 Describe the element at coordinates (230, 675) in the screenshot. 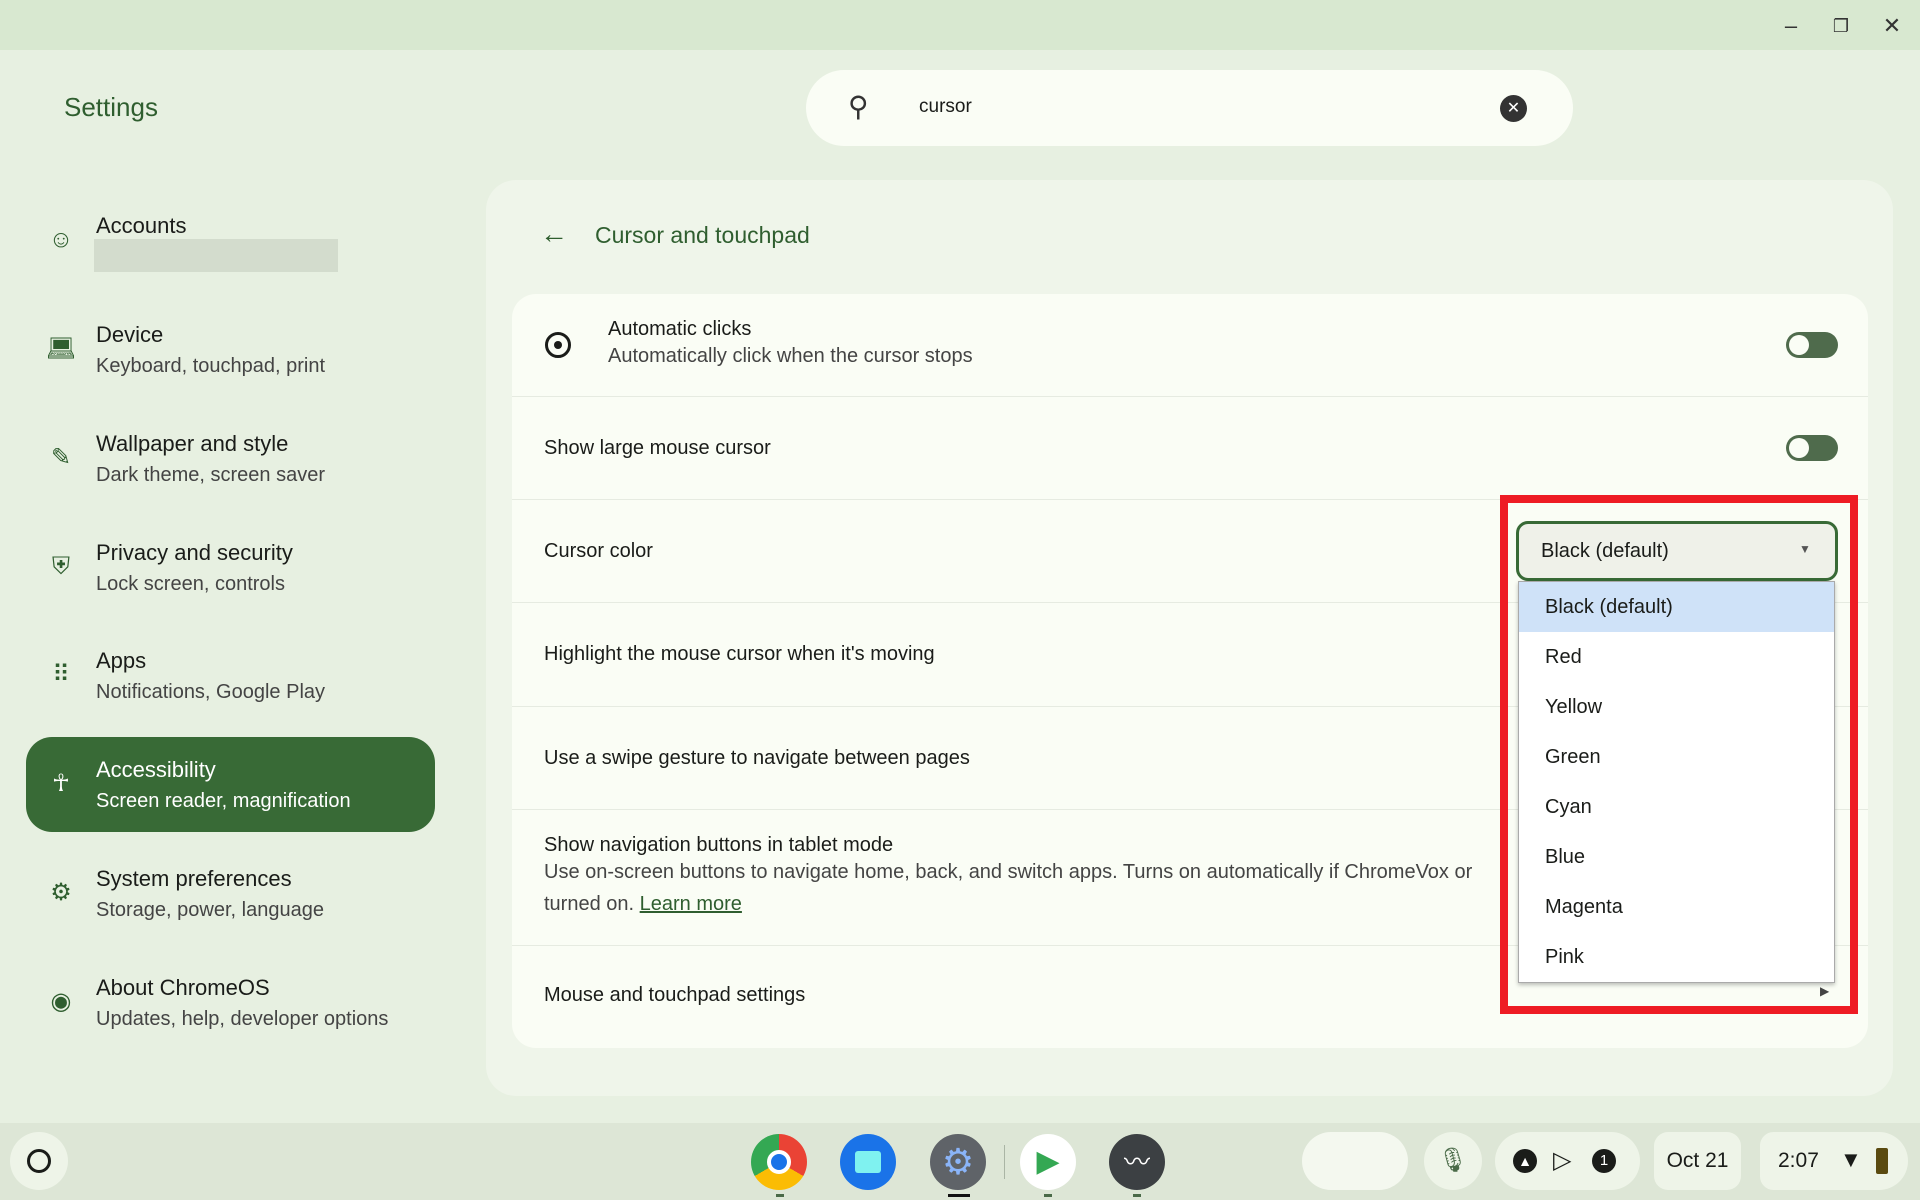

I see `sidebar-item-apps: ⠿ Apps Notifications, Google Play` at that location.